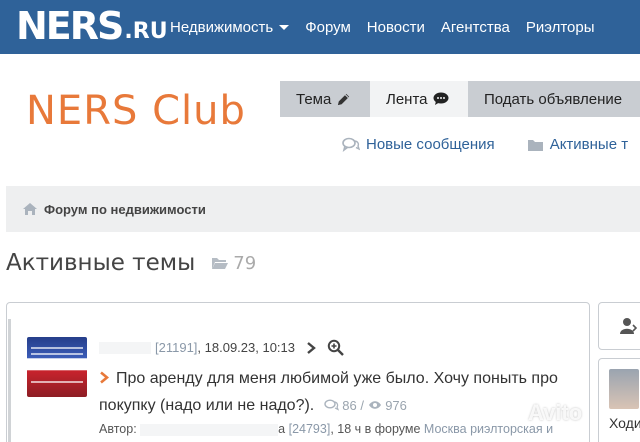 Image resolution: width=640 pixels, height=442 pixels. I want to click on site-logo: NERS .RU, so click(92, 26).